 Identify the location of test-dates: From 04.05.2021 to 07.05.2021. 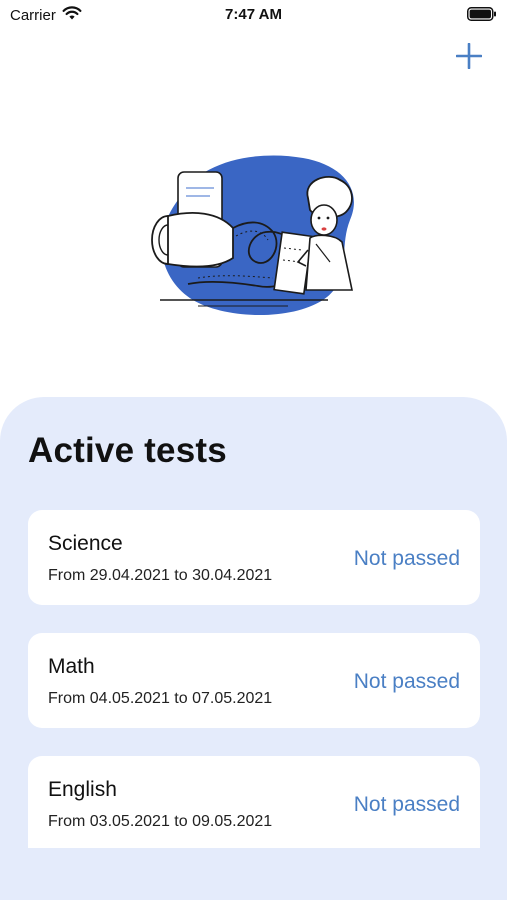
(160, 698).